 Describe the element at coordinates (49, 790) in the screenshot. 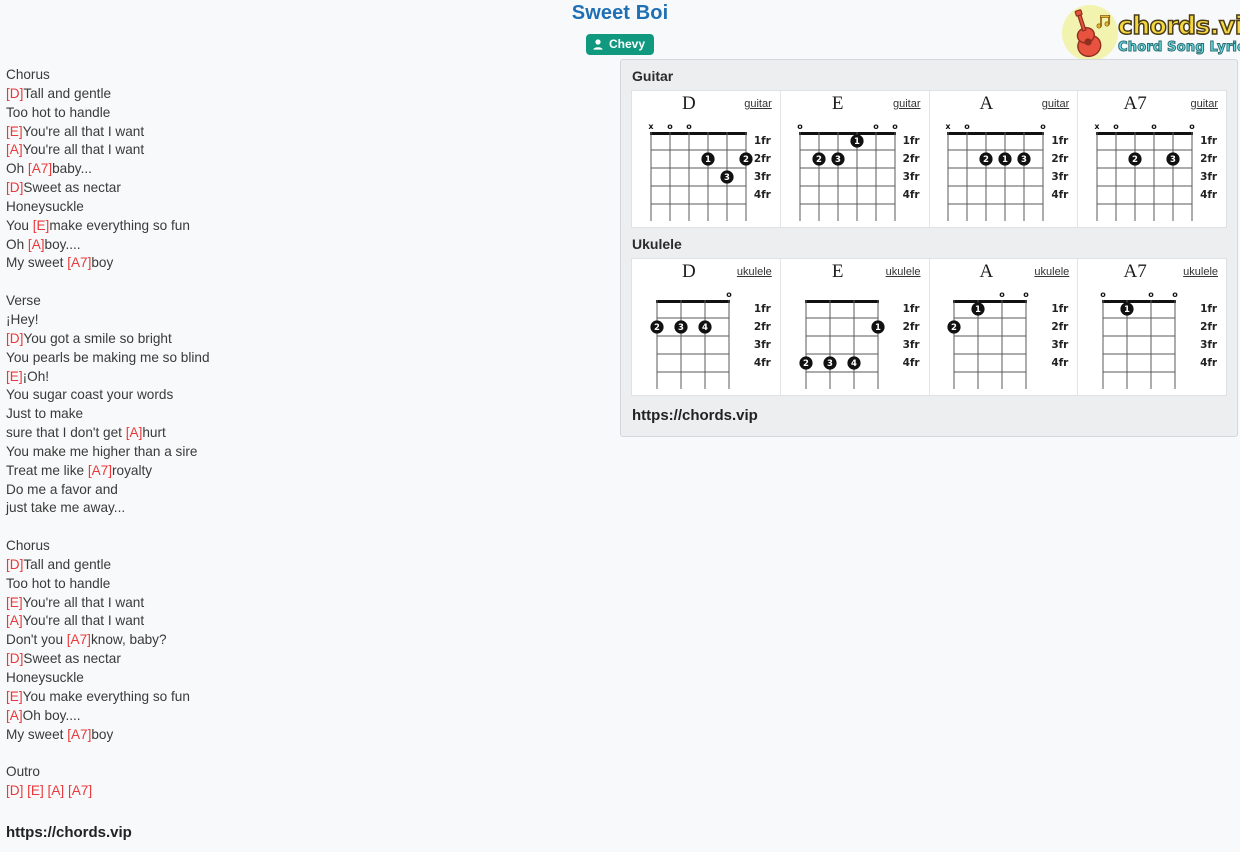

I see `chord-token: [D] [E] [A] [A7]` at that location.